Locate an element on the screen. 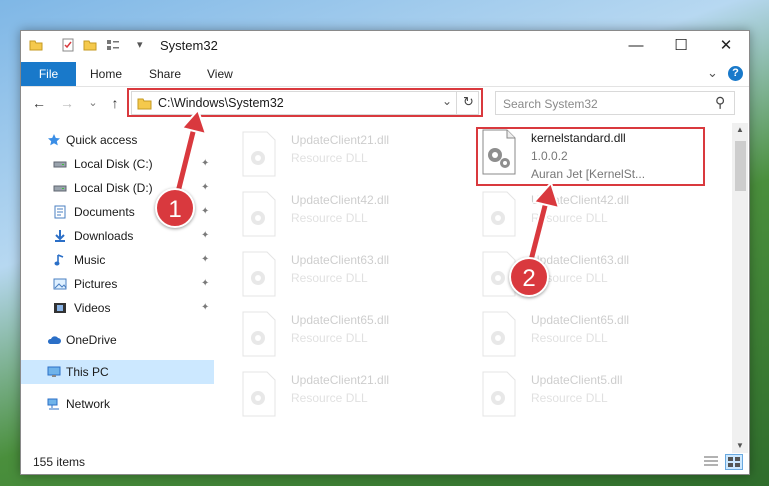 The image size is (769, 486). recent-locations-button: ⌄ is located at coordinates (93, 103).